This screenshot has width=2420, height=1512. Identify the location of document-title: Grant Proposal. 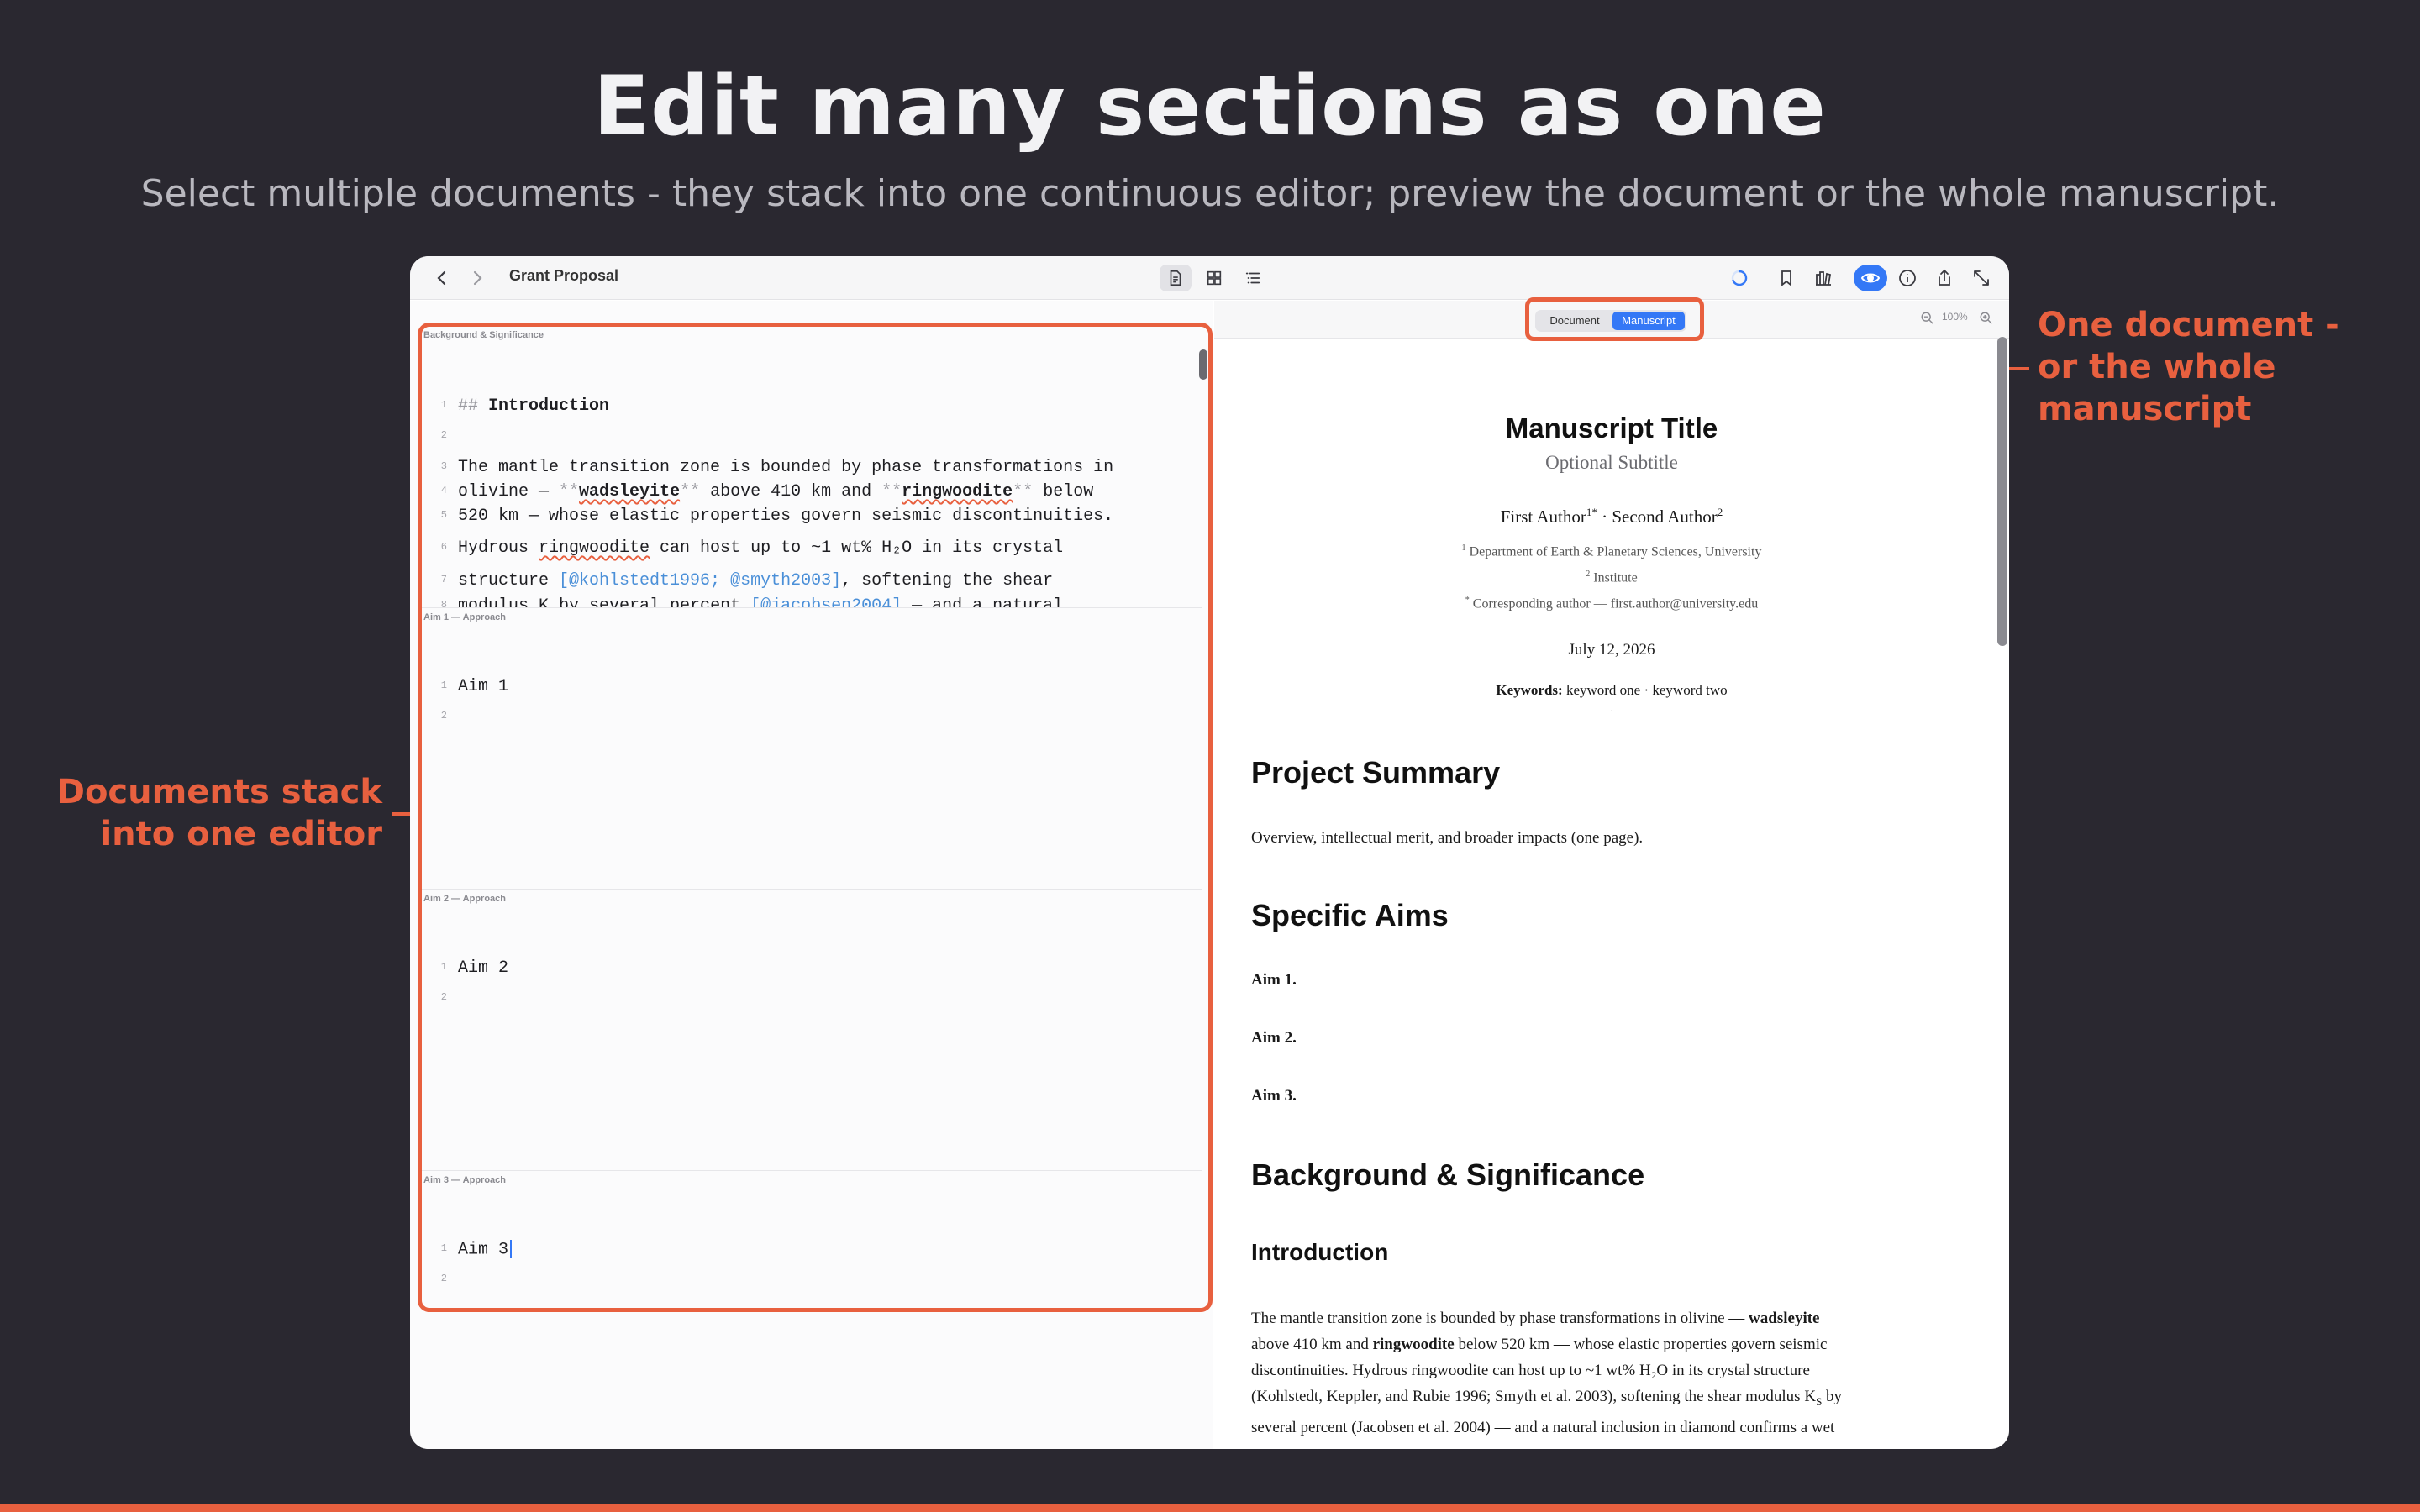
(564, 275).